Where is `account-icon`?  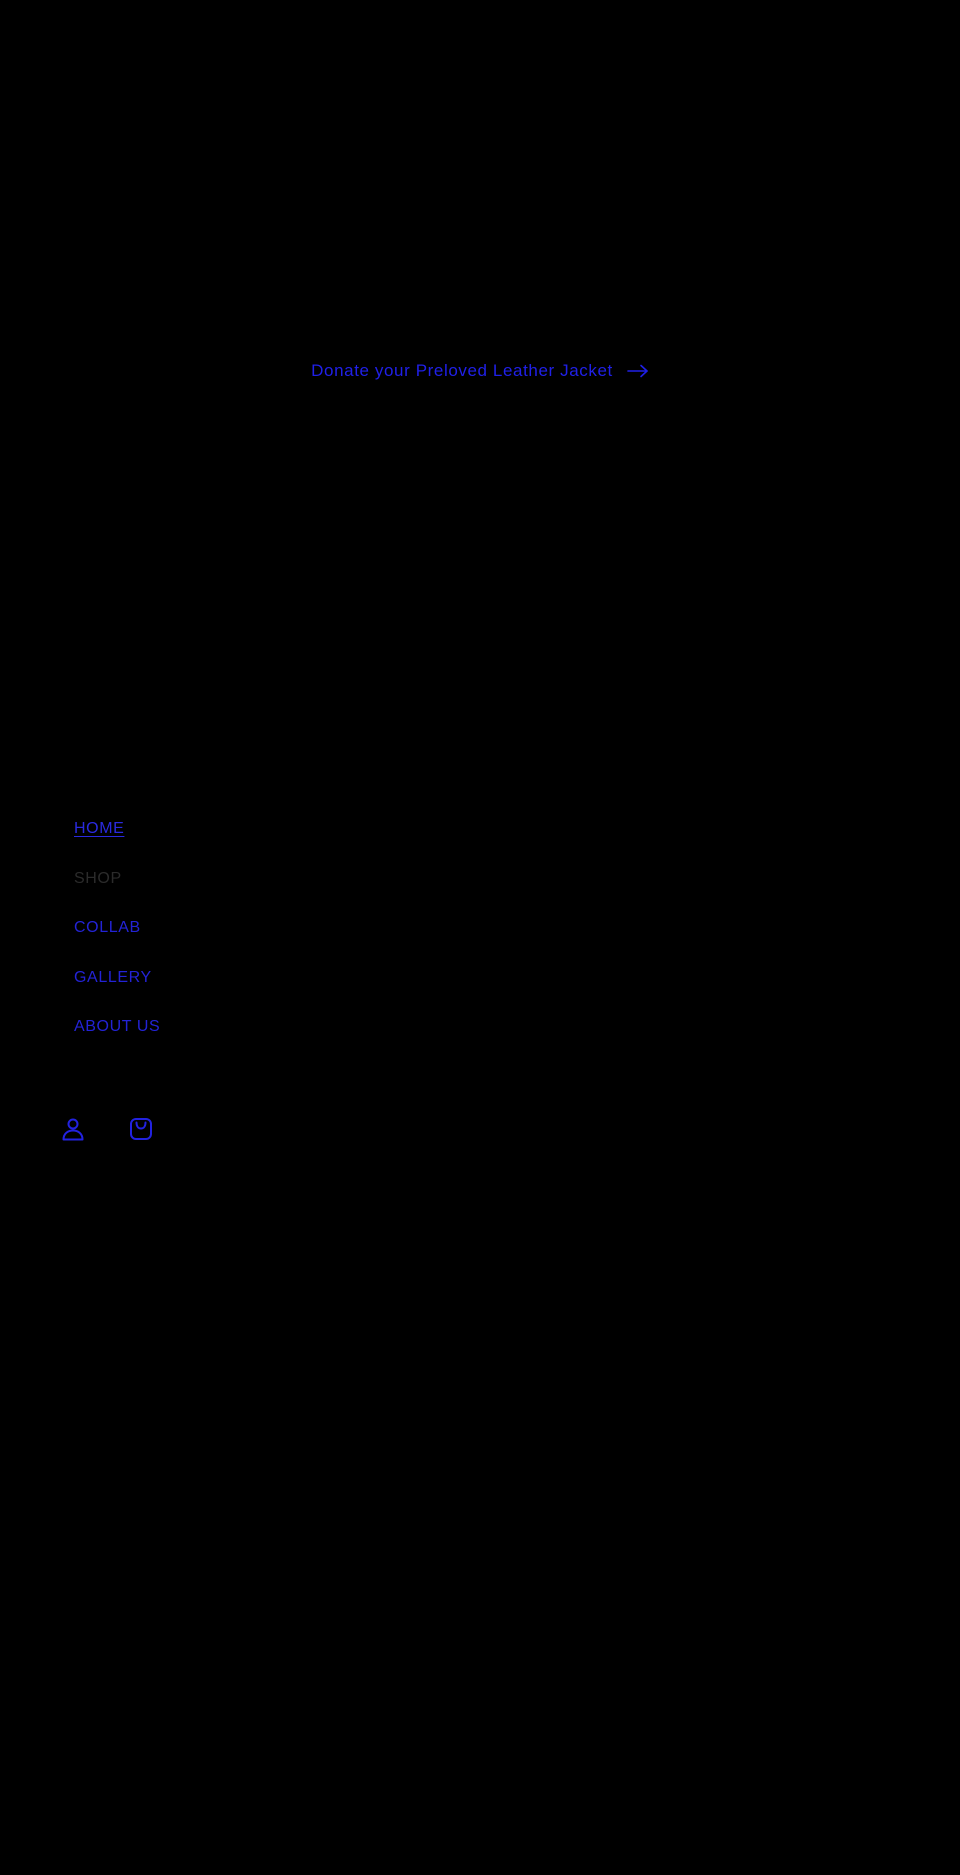 account-icon is located at coordinates (73, 1129).